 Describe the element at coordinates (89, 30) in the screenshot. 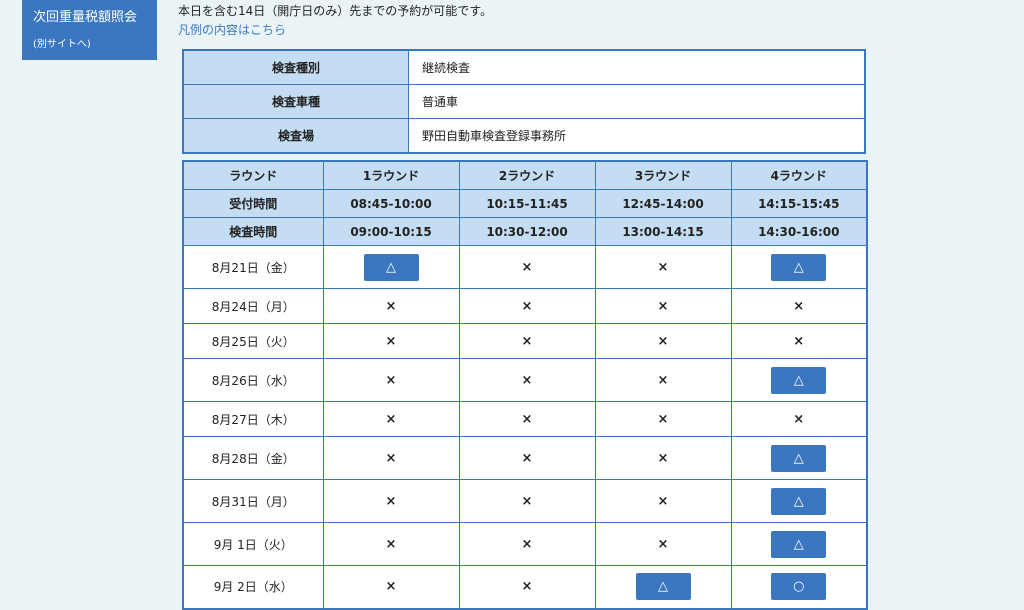

I see `weight-tax-lookup-button: 次回重量税額照会 (別サイトへ)` at that location.